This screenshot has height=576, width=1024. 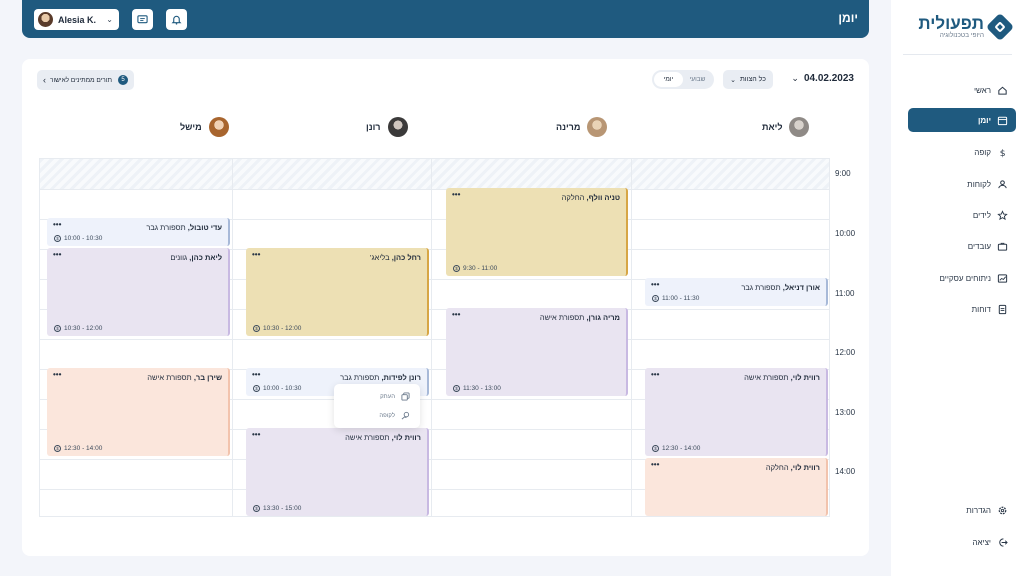 I want to click on view-toggle: יומי שבועי, so click(x=683, y=79).